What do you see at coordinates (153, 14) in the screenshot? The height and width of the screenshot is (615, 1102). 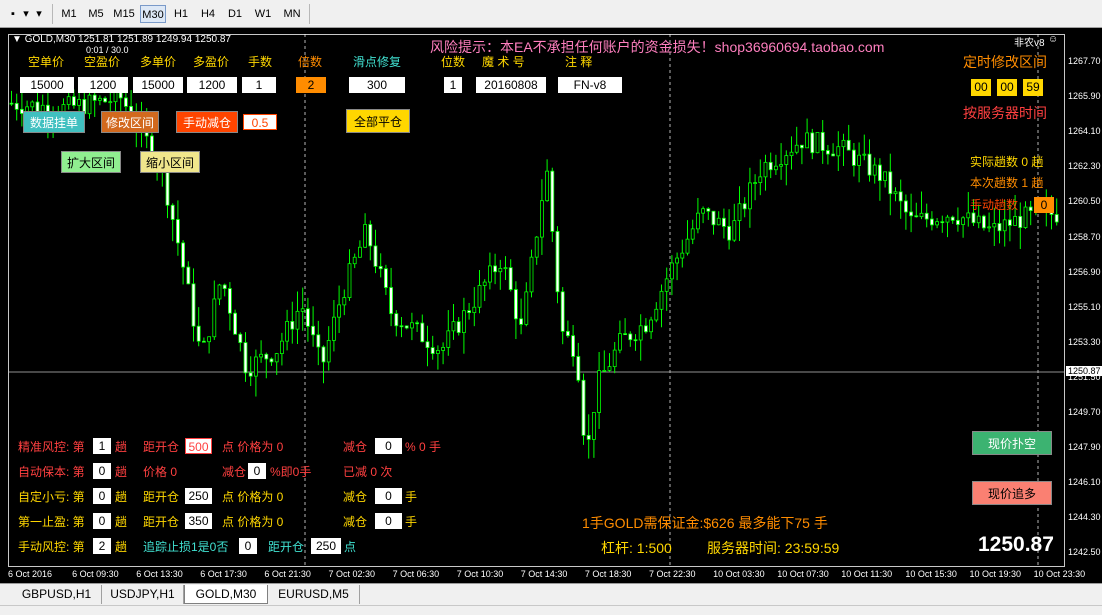 I see `tf-m30: M30` at bounding box center [153, 14].